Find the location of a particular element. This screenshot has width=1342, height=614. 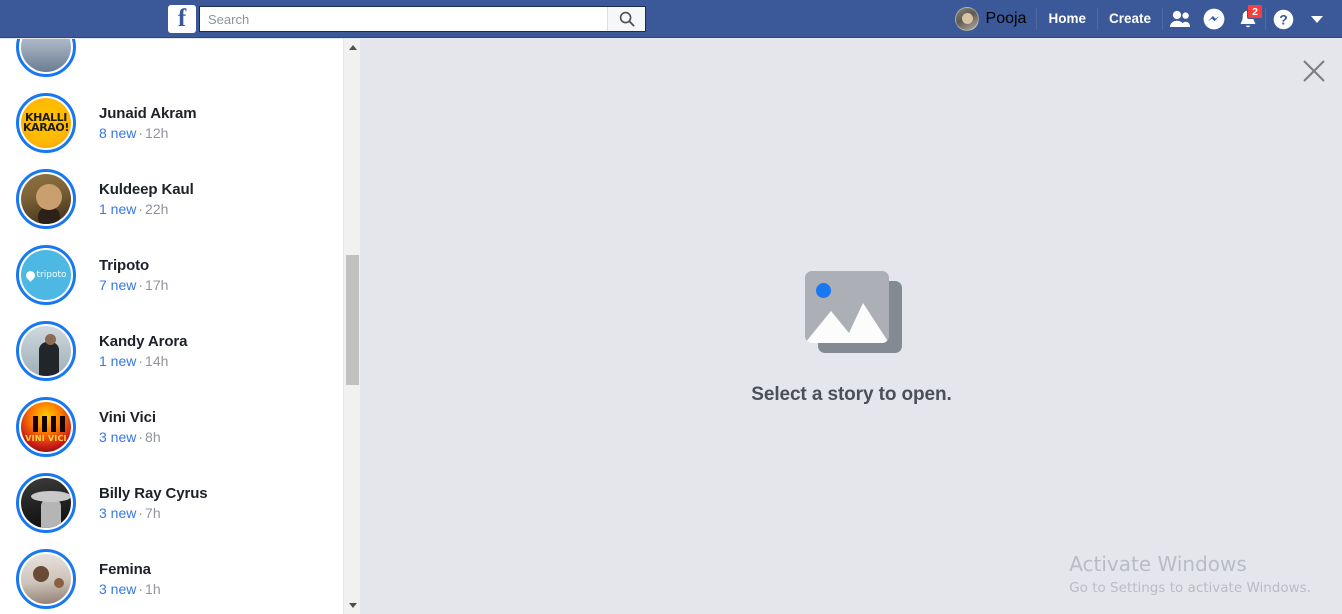

messenger-button is located at coordinates (1214, 19).